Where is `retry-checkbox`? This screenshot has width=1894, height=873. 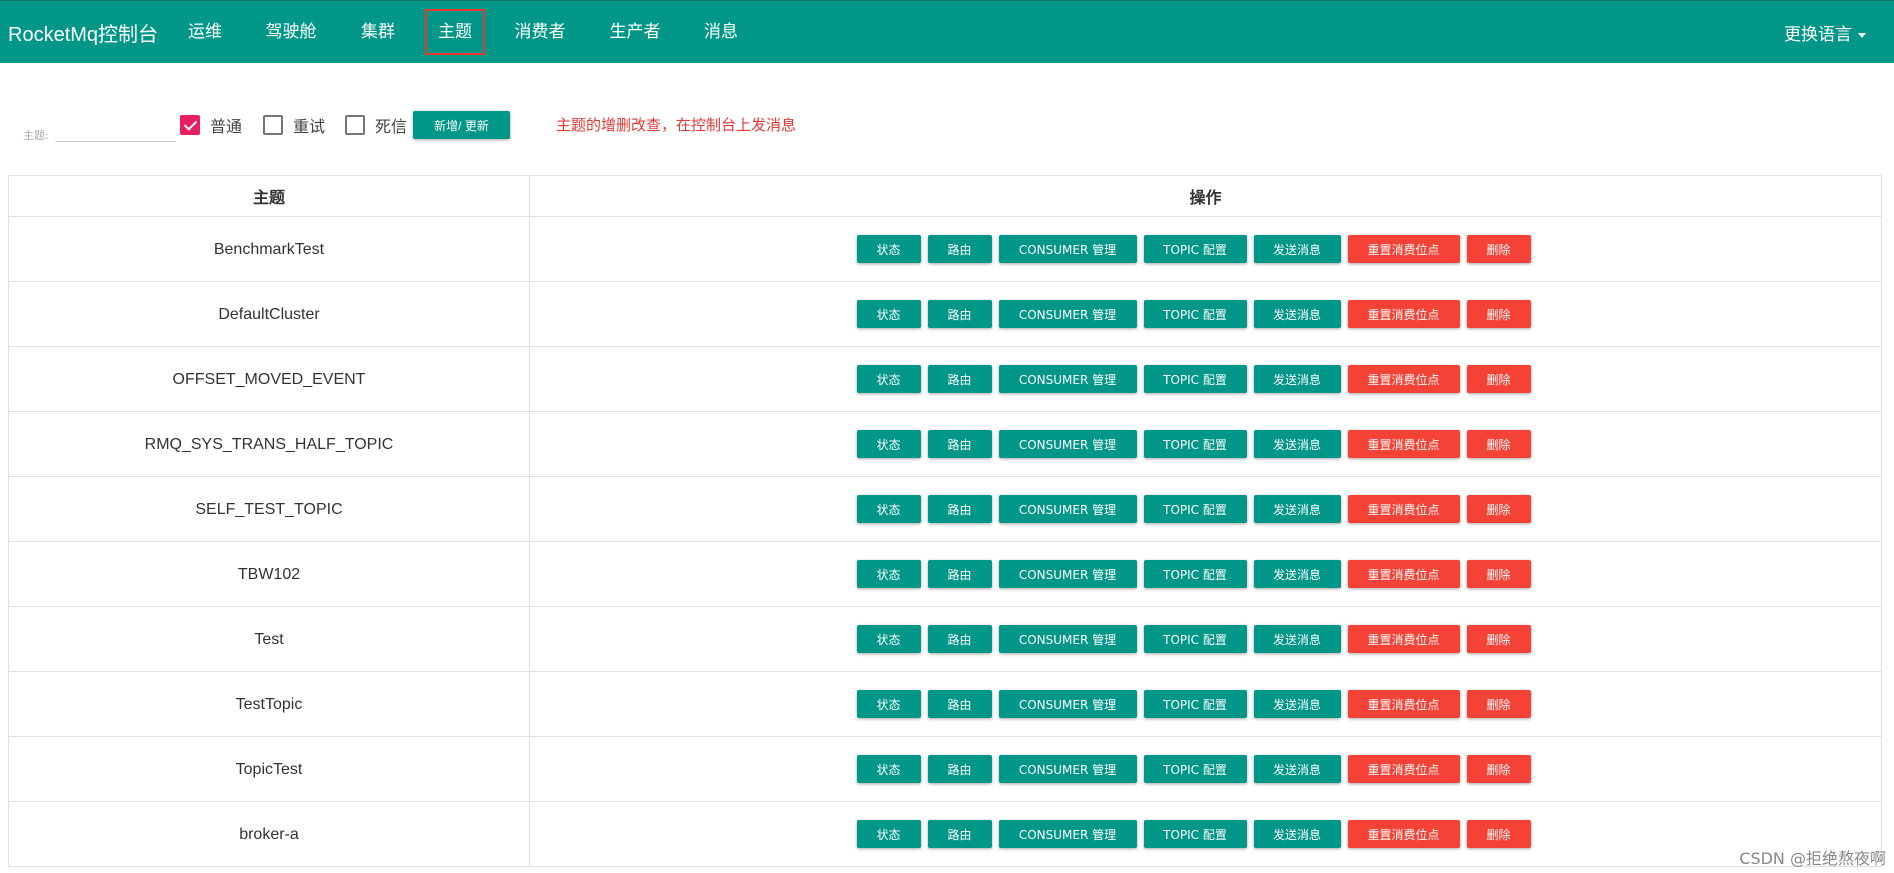
retry-checkbox is located at coordinates (273, 125).